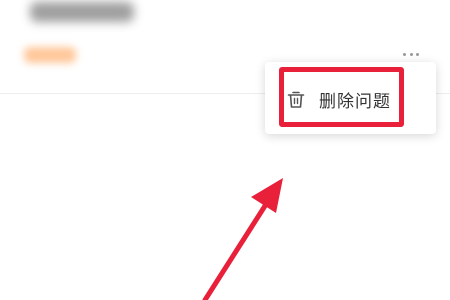 Image resolution: width=450 pixels, height=300 pixels. What do you see at coordinates (82, 12) in the screenshot?
I see `list-item-title-blurred` at bounding box center [82, 12].